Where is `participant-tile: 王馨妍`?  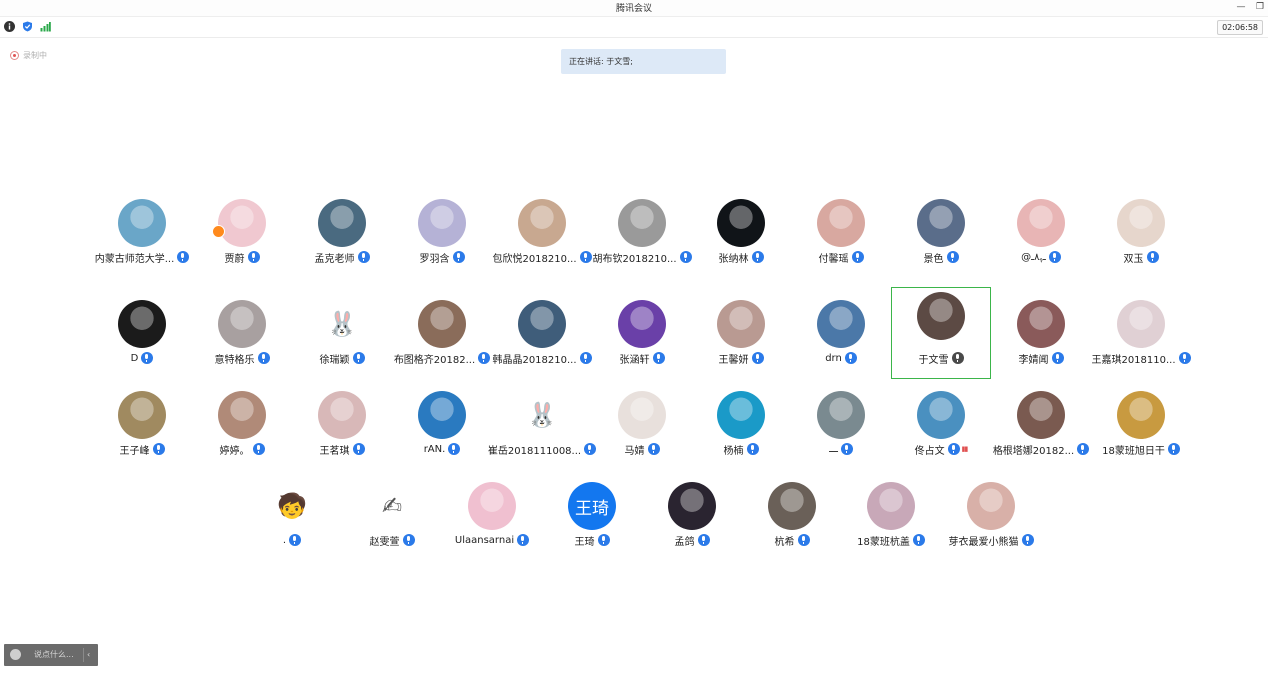 participant-tile: 王馨妍 is located at coordinates (741, 333).